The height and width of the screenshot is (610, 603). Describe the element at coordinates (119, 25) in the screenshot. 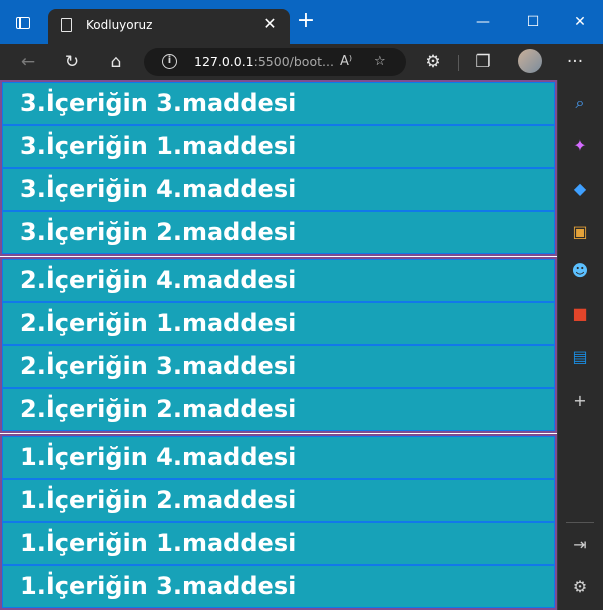

I see `tab-title: Kodluyoruz` at that location.